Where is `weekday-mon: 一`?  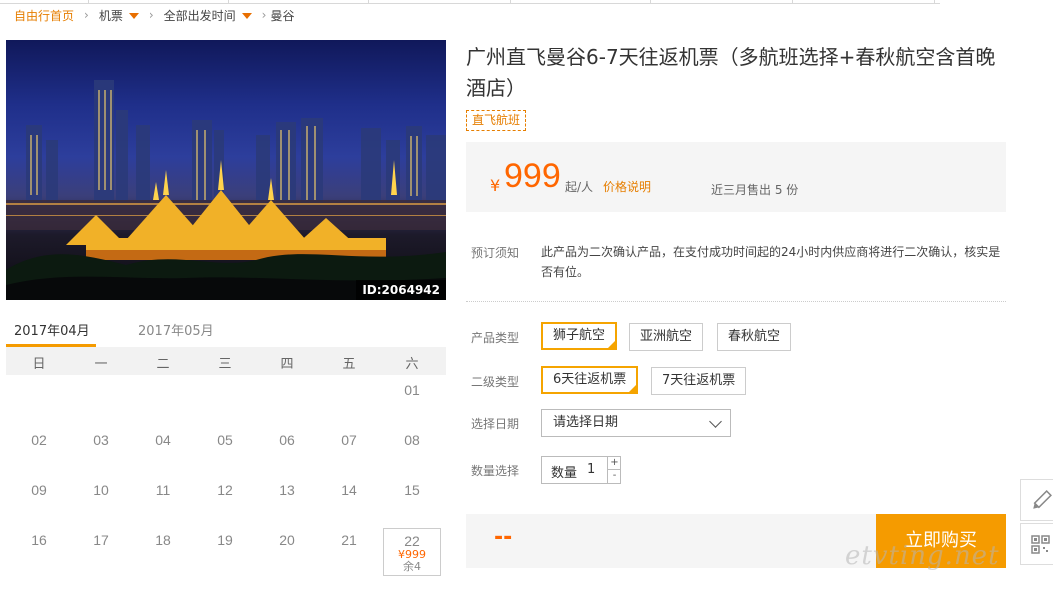
weekday-mon: 一 is located at coordinates (101, 364).